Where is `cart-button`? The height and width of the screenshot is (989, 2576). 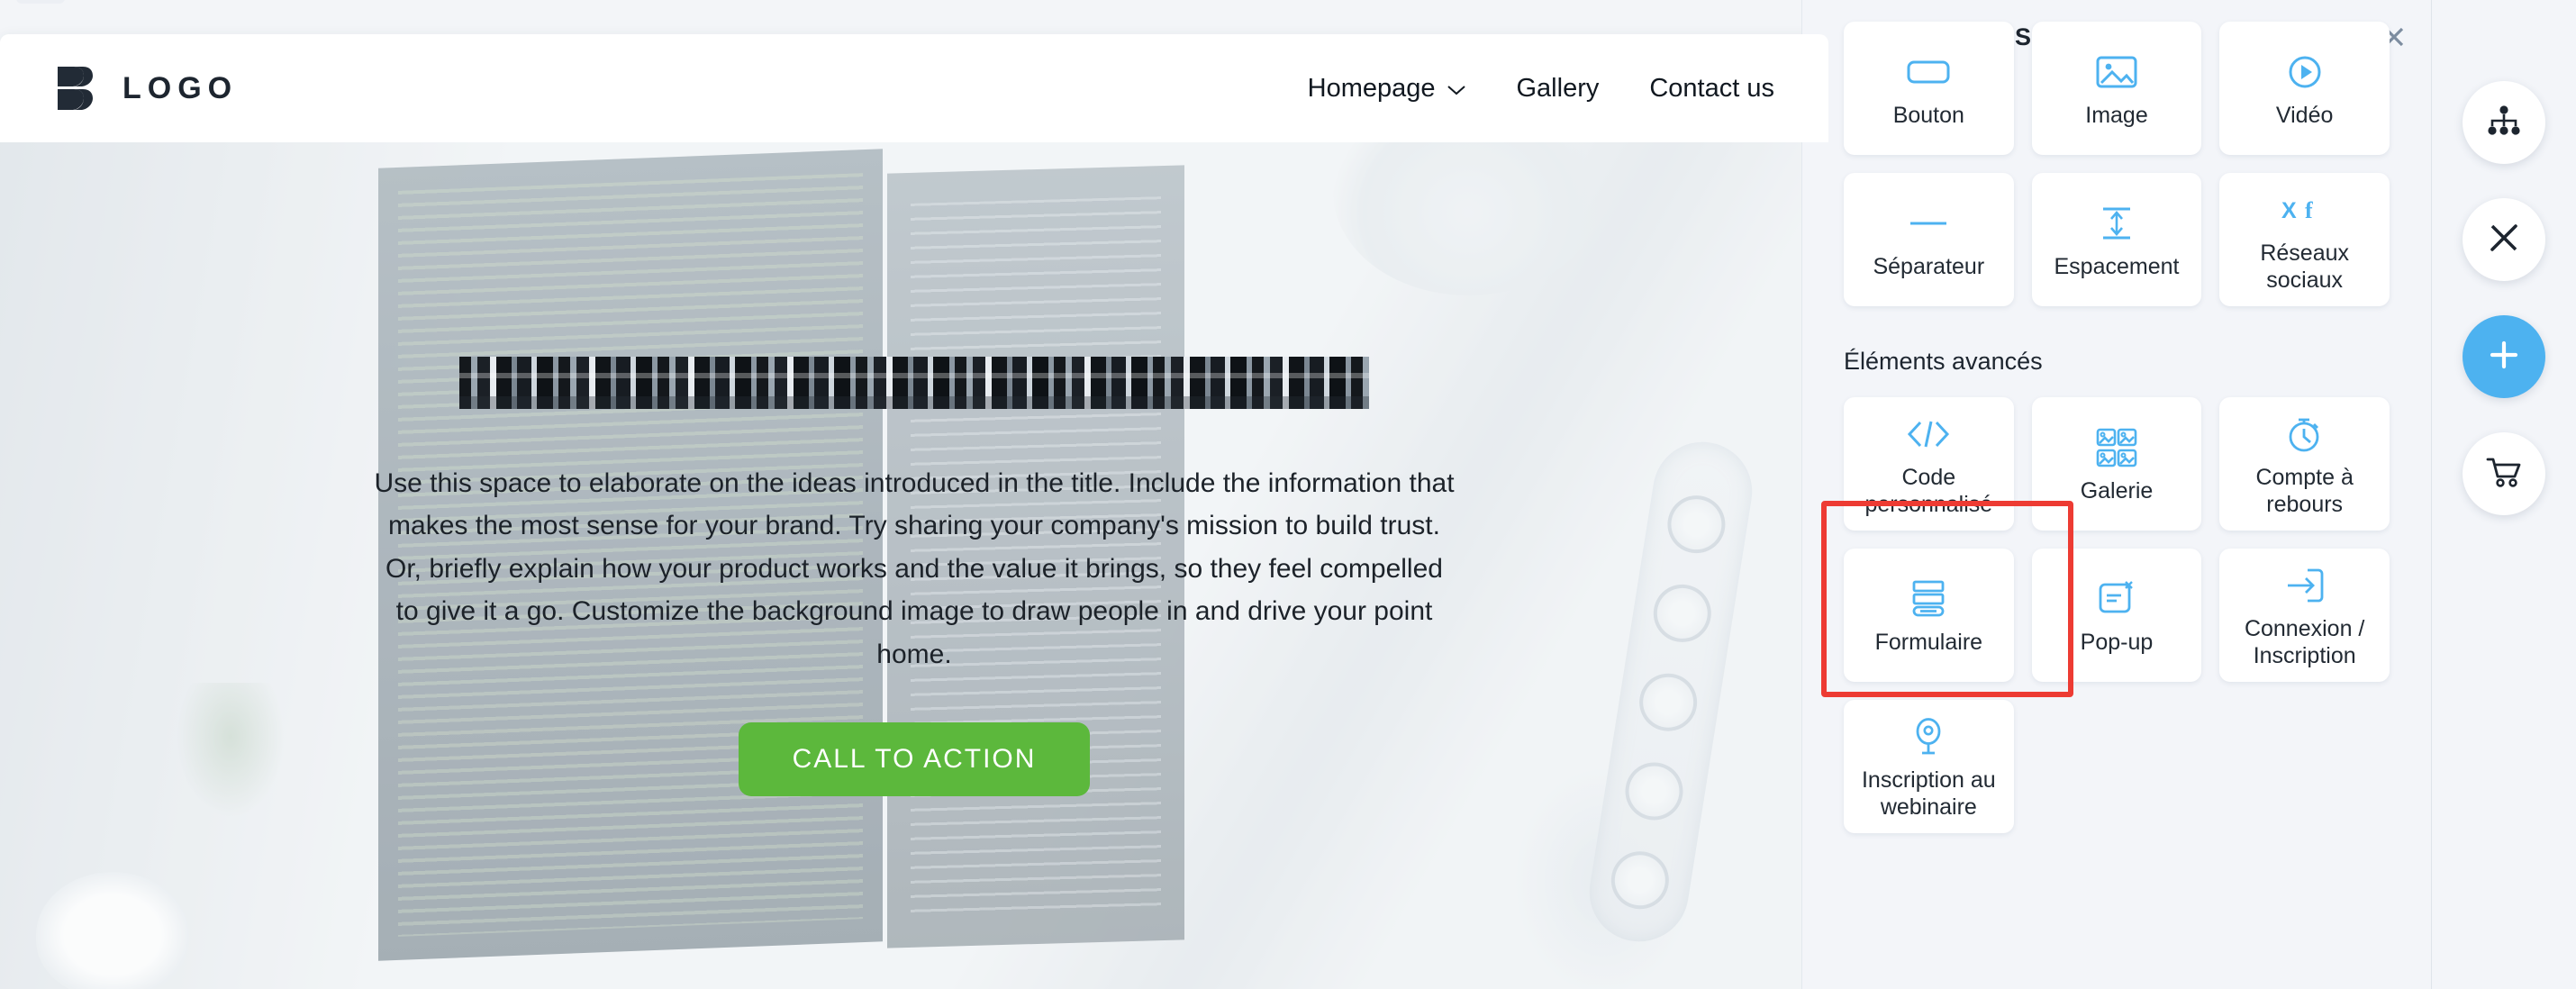
cart-button is located at coordinates (2504, 473).